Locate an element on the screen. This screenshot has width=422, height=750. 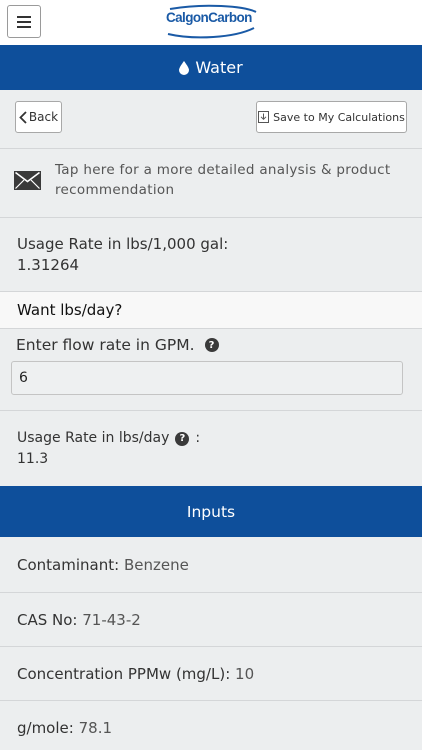
back-button-label: Back is located at coordinates (43, 117).